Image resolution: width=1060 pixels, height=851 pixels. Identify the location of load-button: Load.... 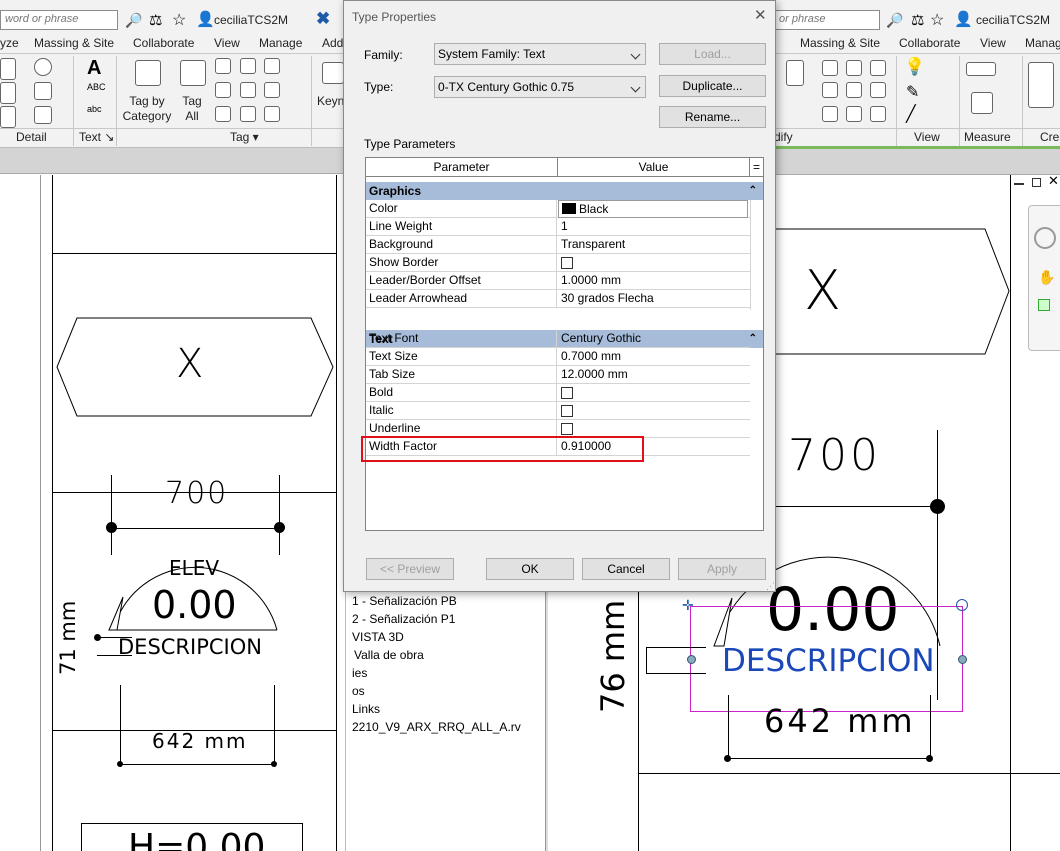
(712, 54).